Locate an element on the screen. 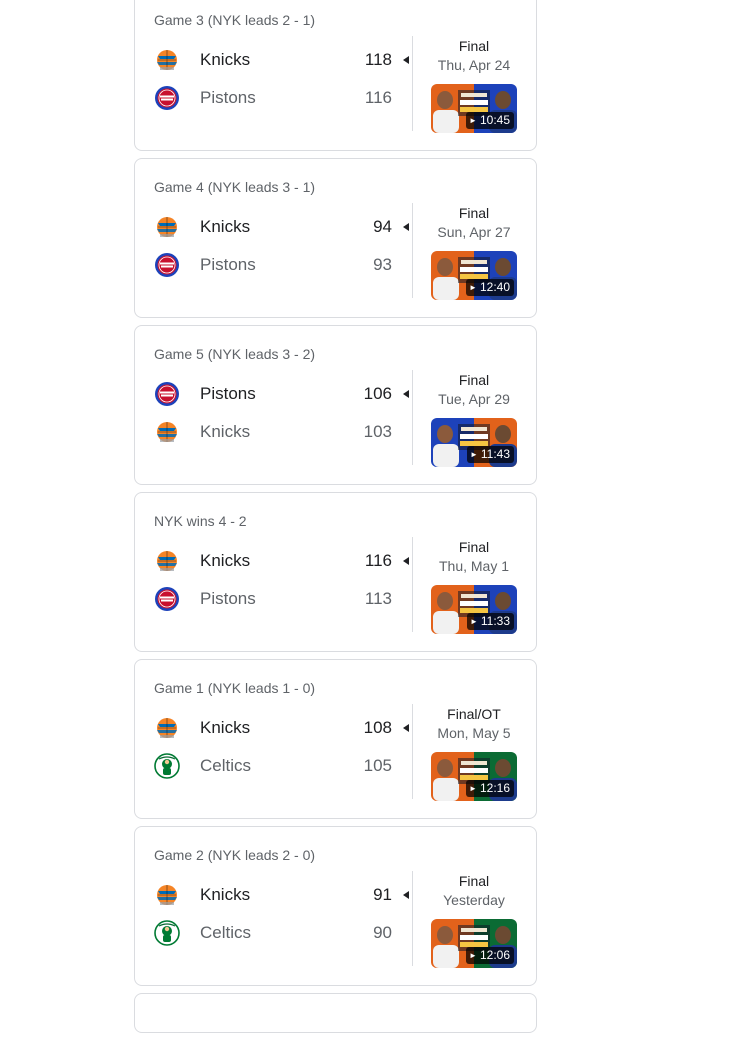 Image resolution: width=746 pixels, height=1040 pixels. team-row: Celtics 90 is located at coordinates (274, 933).